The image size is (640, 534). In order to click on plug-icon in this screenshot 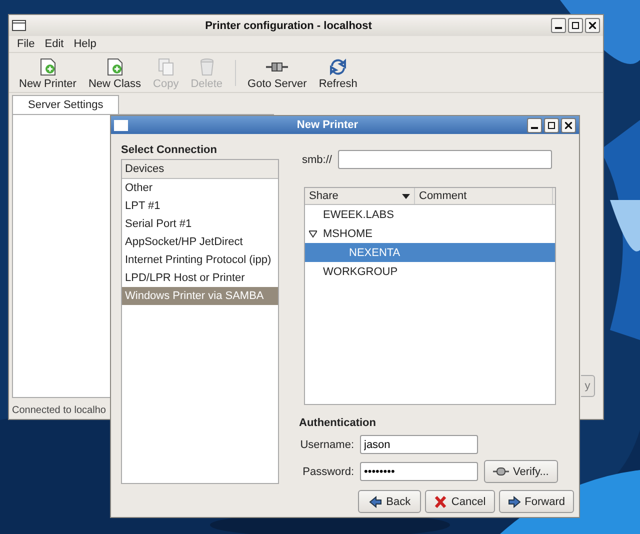, I will do `click(501, 471)`.